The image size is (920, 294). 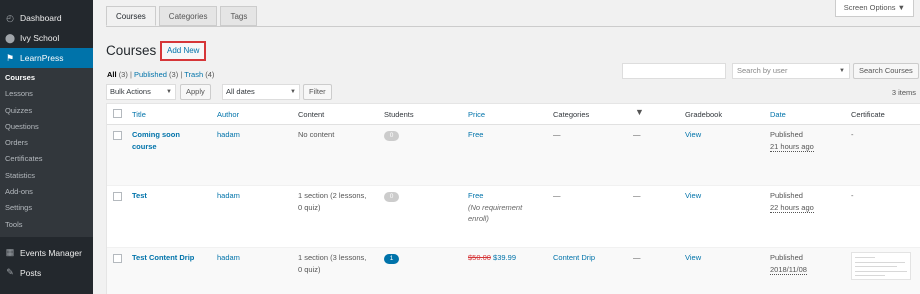 What do you see at coordinates (46, 94) in the screenshot?
I see `submenu-lessons: Lessons` at bounding box center [46, 94].